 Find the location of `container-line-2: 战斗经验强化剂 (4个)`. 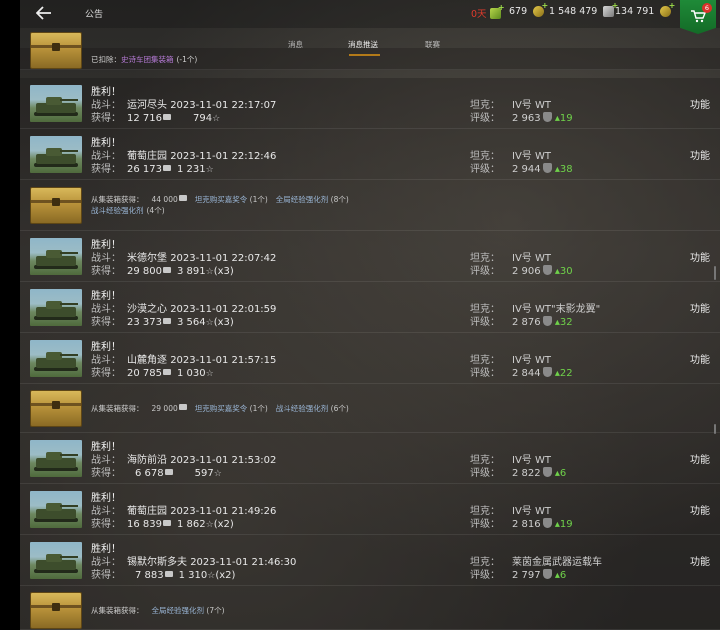

container-line-2: 战斗经验强化剂 (4个) is located at coordinates (128, 210).